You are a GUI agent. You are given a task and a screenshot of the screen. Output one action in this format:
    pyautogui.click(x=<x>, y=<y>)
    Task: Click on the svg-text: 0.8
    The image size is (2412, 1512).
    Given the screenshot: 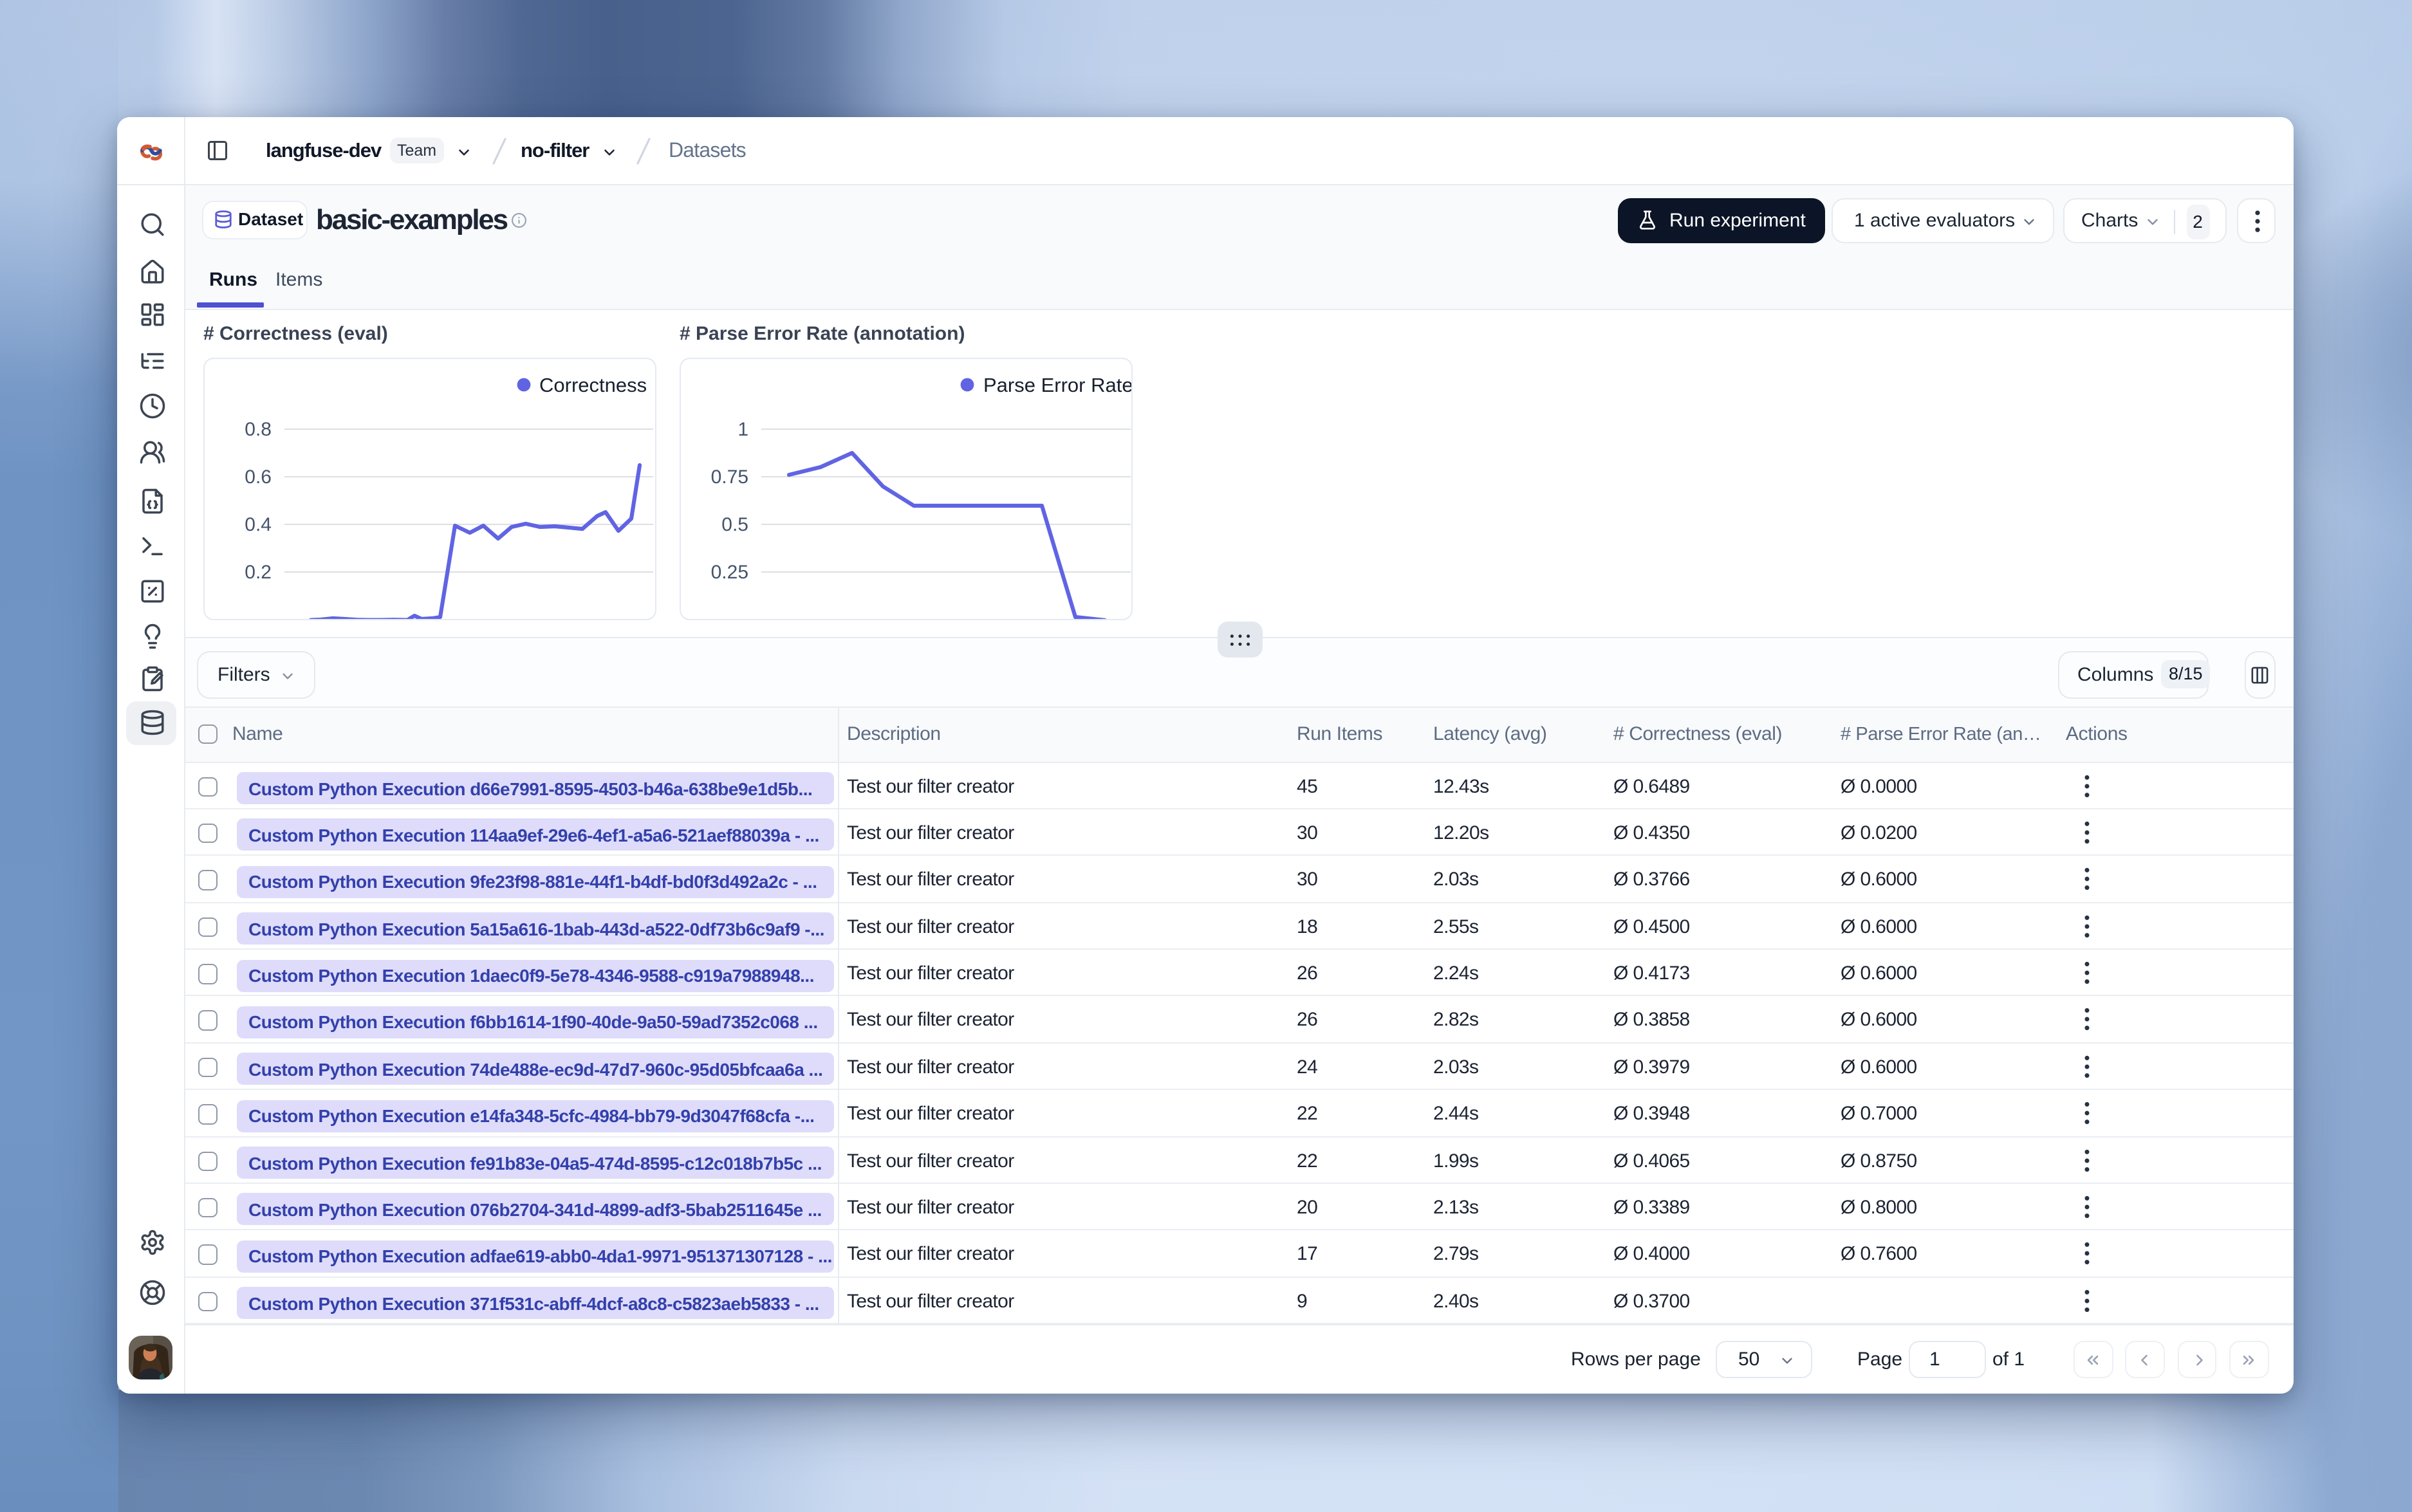 What is the action you would take?
    pyautogui.click(x=258, y=429)
    